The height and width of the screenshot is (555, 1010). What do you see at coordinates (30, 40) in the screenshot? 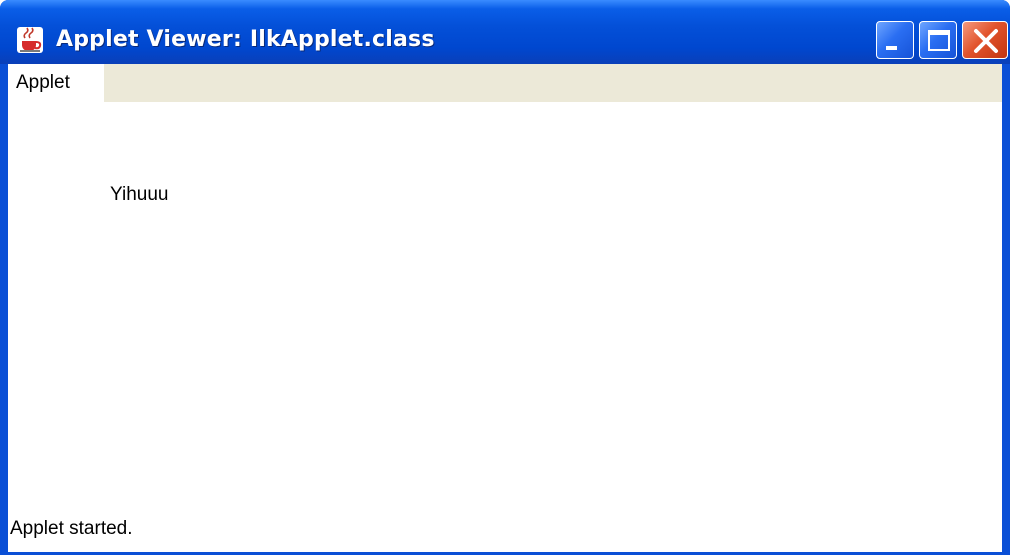
I see `java-coffee-cup-icon` at bounding box center [30, 40].